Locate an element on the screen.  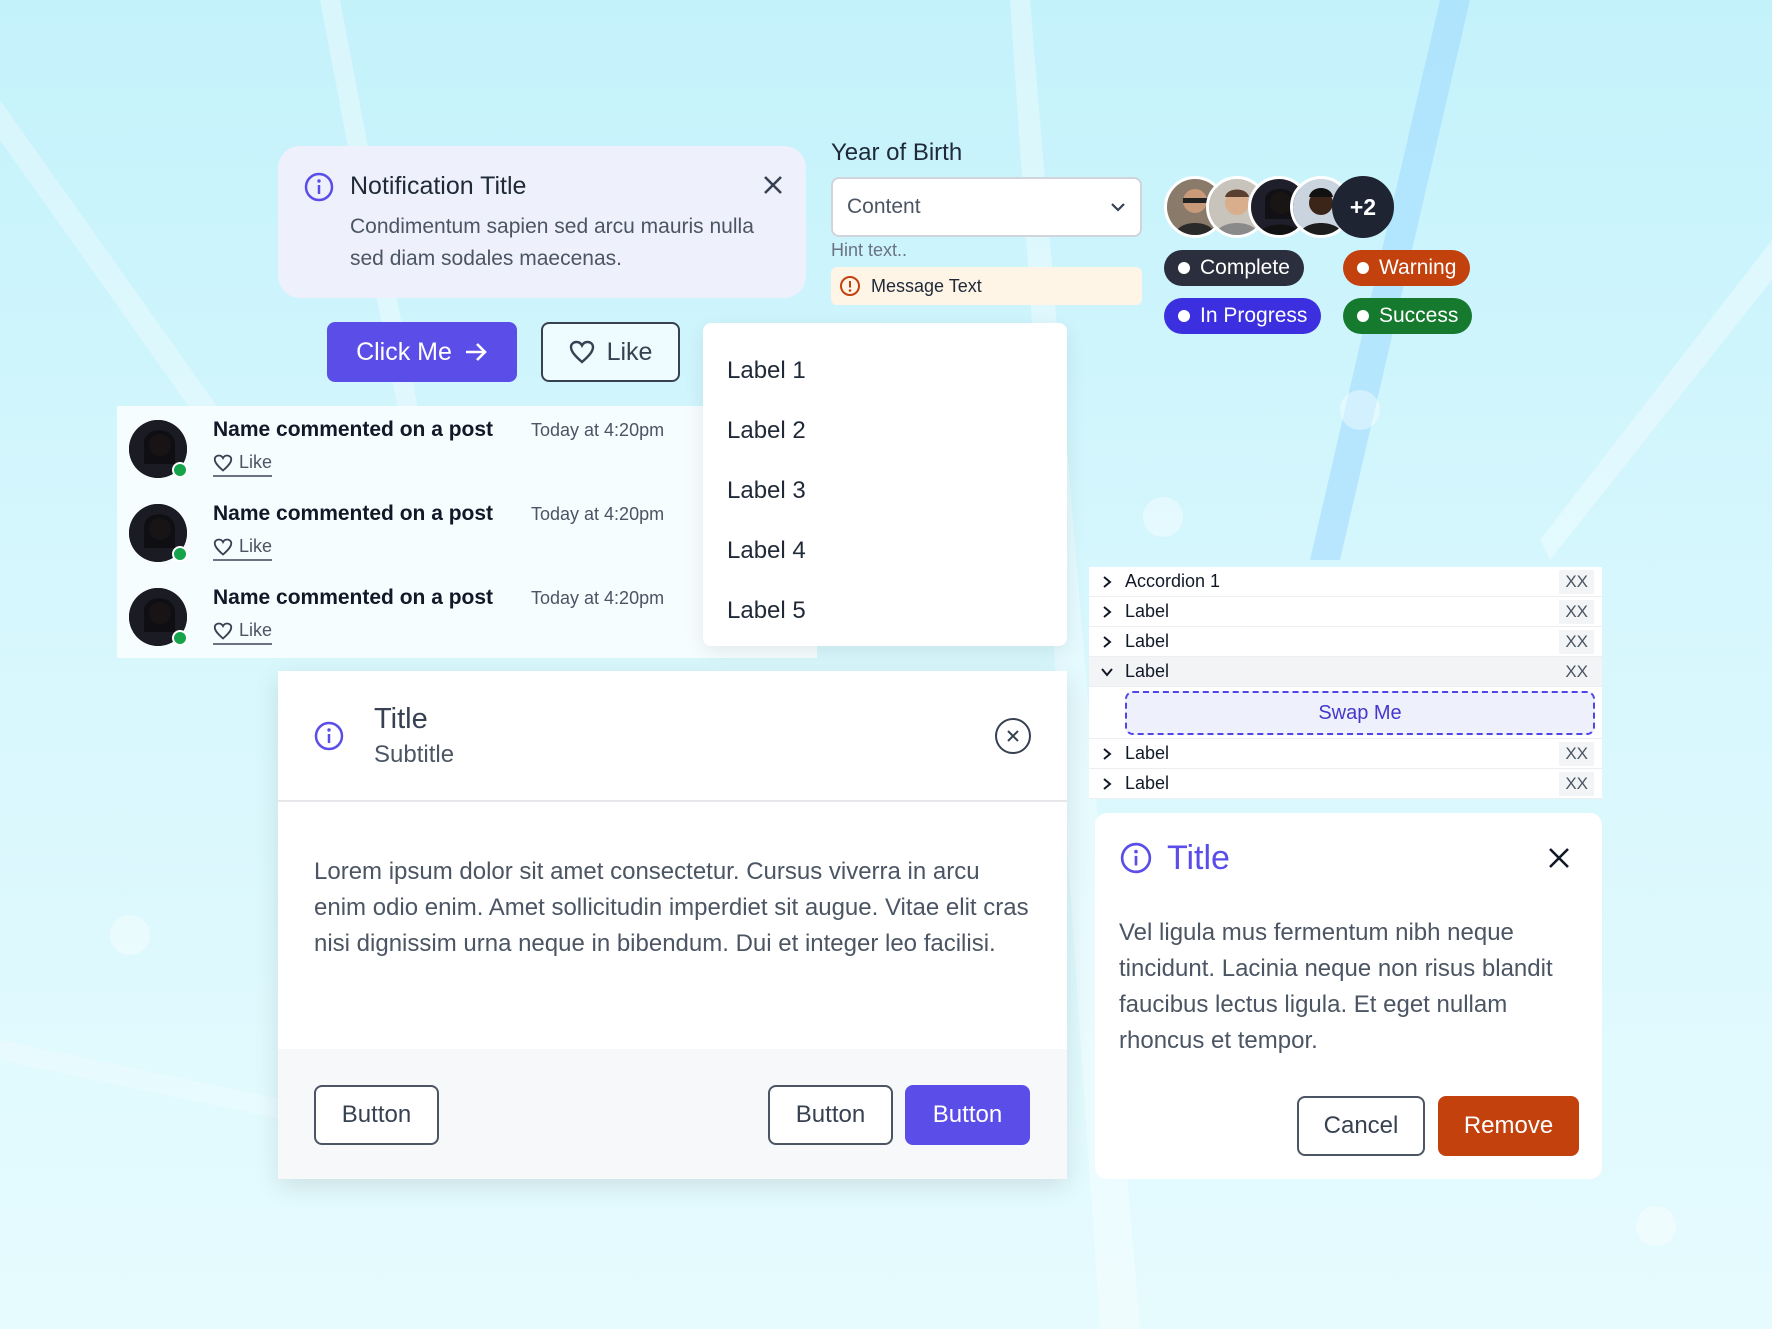
badge-in-progress: In Progress is located at coordinates (1243, 316).